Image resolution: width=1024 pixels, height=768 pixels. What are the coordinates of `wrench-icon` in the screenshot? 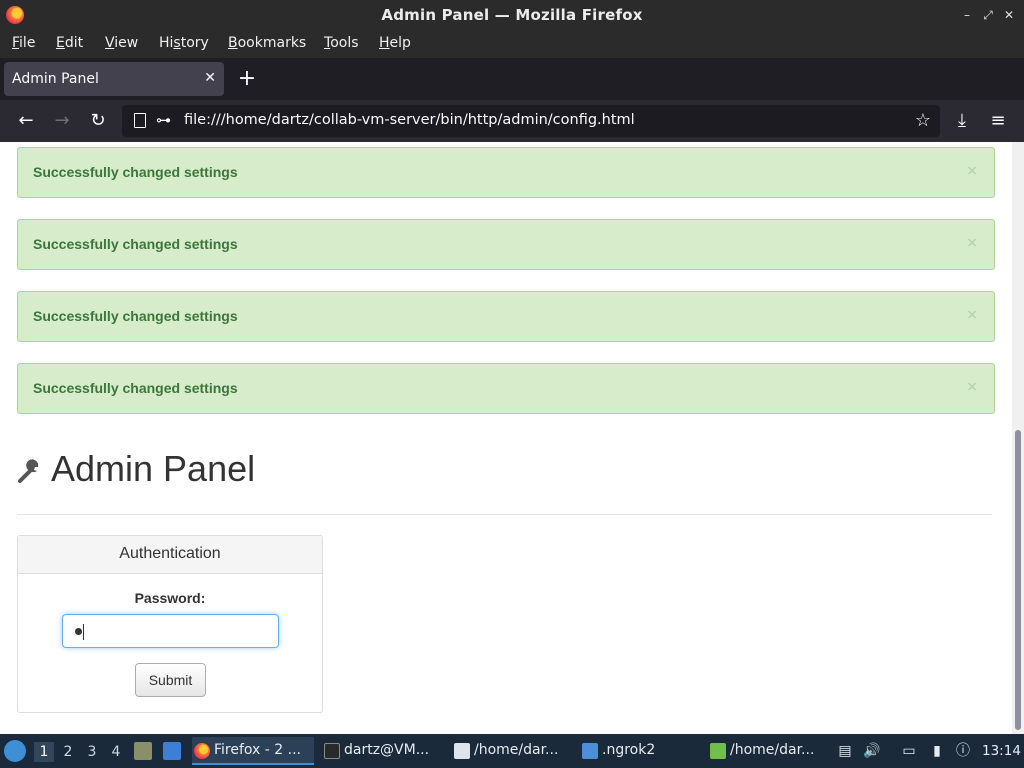 It's located at (28, 471).